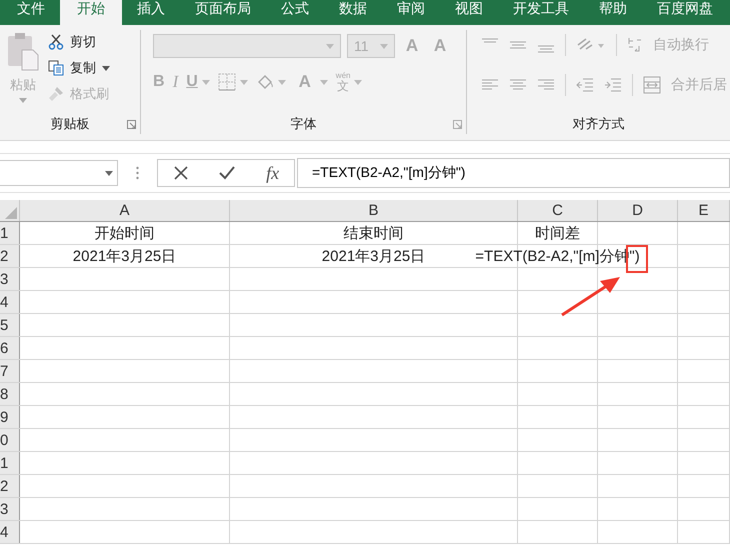 The image size is (730, 550). Describe the element at coordinates (374, 210) in the screenshot. I see `column-header: B` at that location.